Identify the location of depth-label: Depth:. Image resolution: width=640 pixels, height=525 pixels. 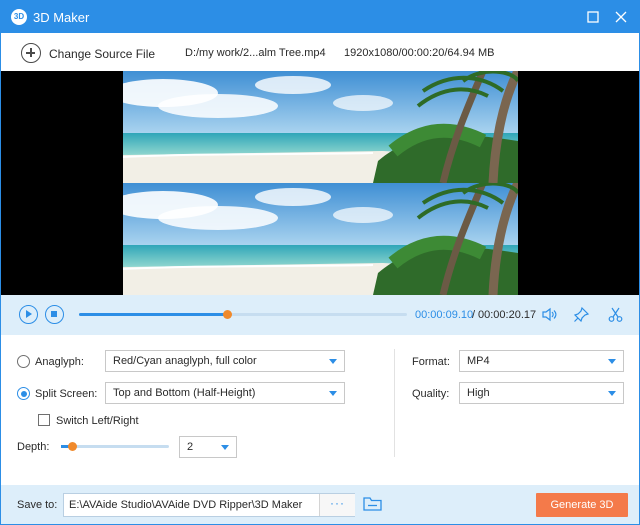
(33, 447).